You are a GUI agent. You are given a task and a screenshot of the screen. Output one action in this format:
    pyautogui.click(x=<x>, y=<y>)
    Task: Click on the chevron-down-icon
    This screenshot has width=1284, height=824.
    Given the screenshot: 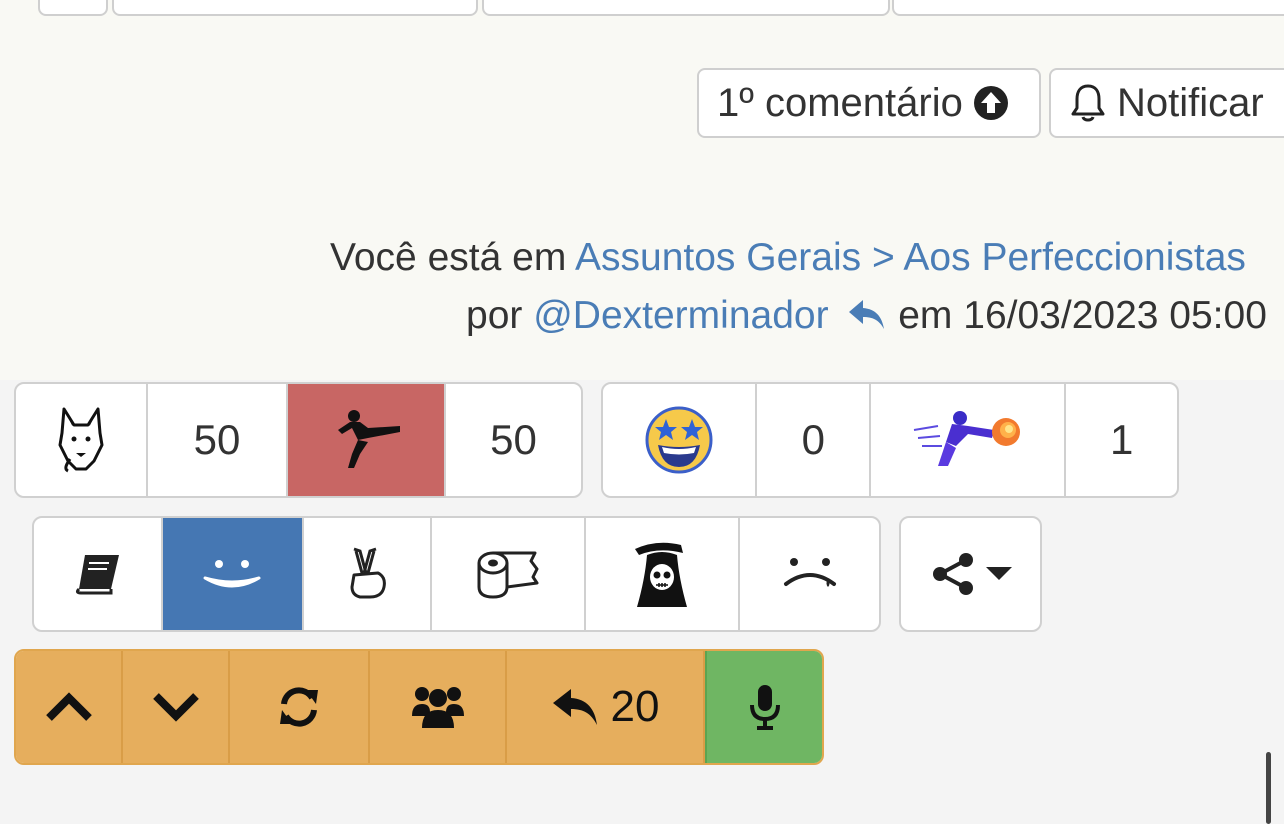 What is the action you would take?
    pyautogui.click(x=176, y=707)
    